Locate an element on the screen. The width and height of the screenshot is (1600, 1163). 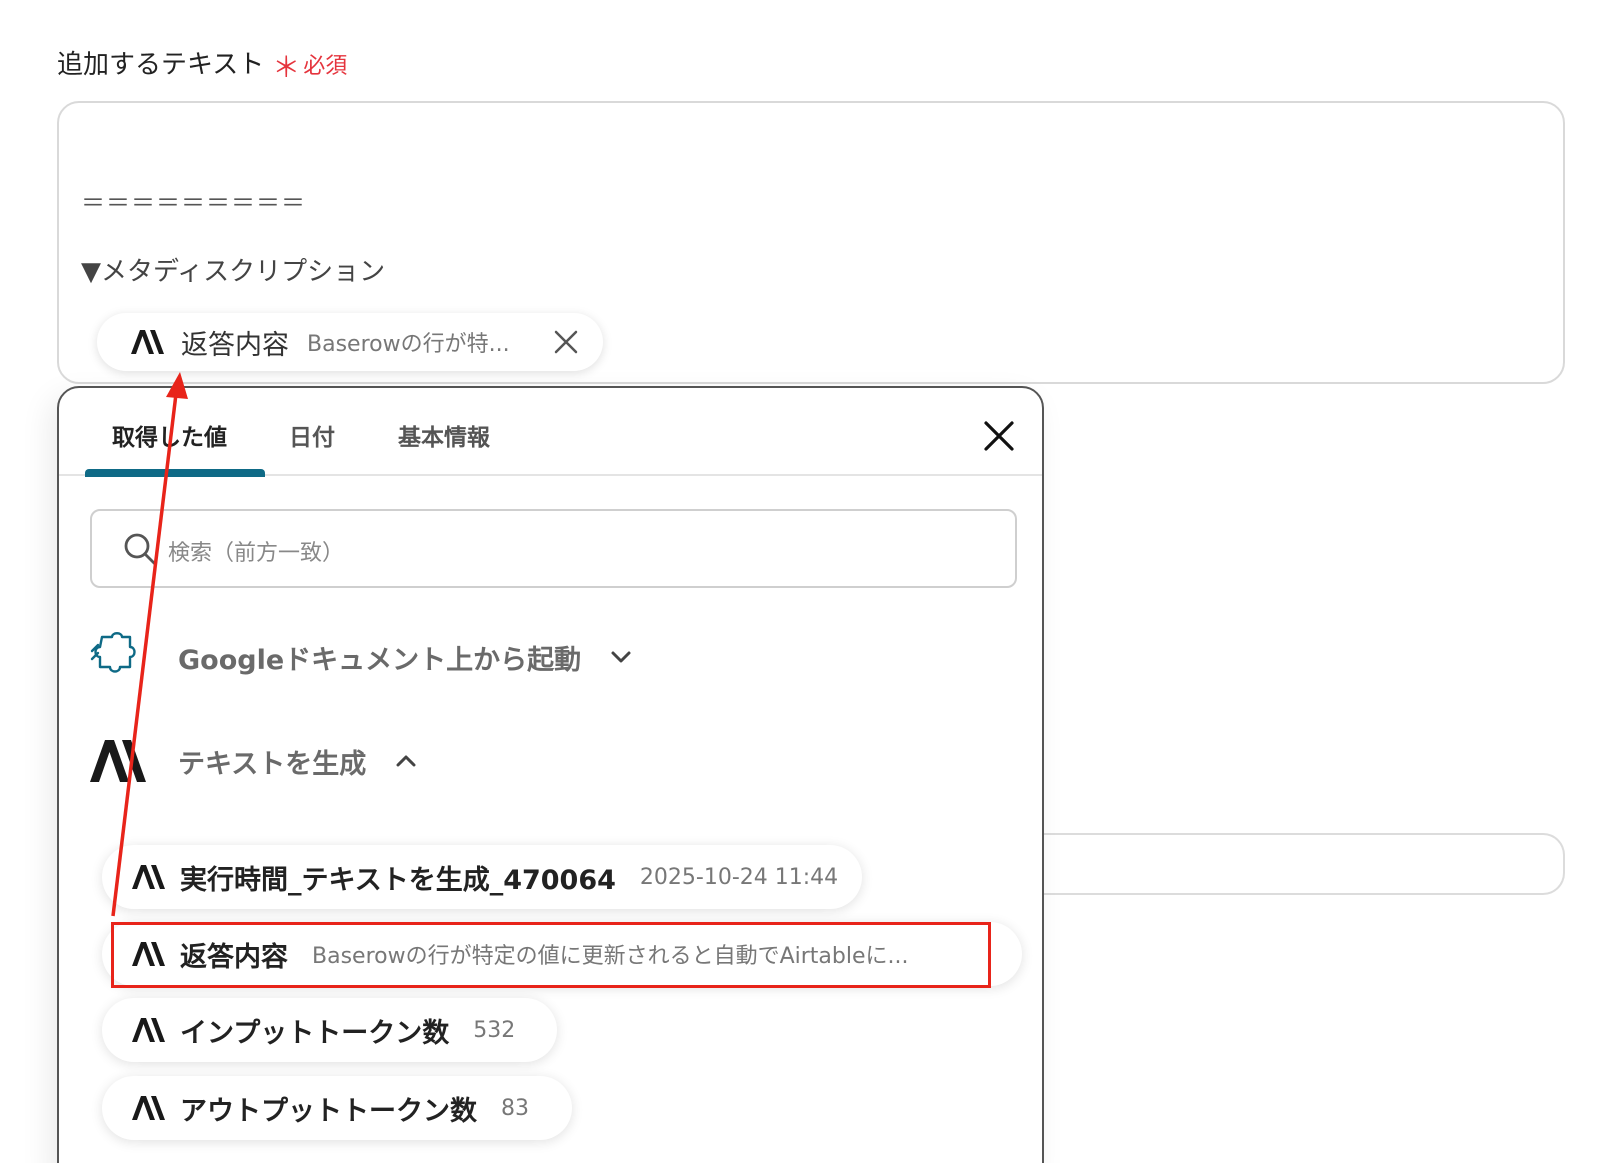
section-generate-text: テキストを生成 is located at coordinates (254, 761).